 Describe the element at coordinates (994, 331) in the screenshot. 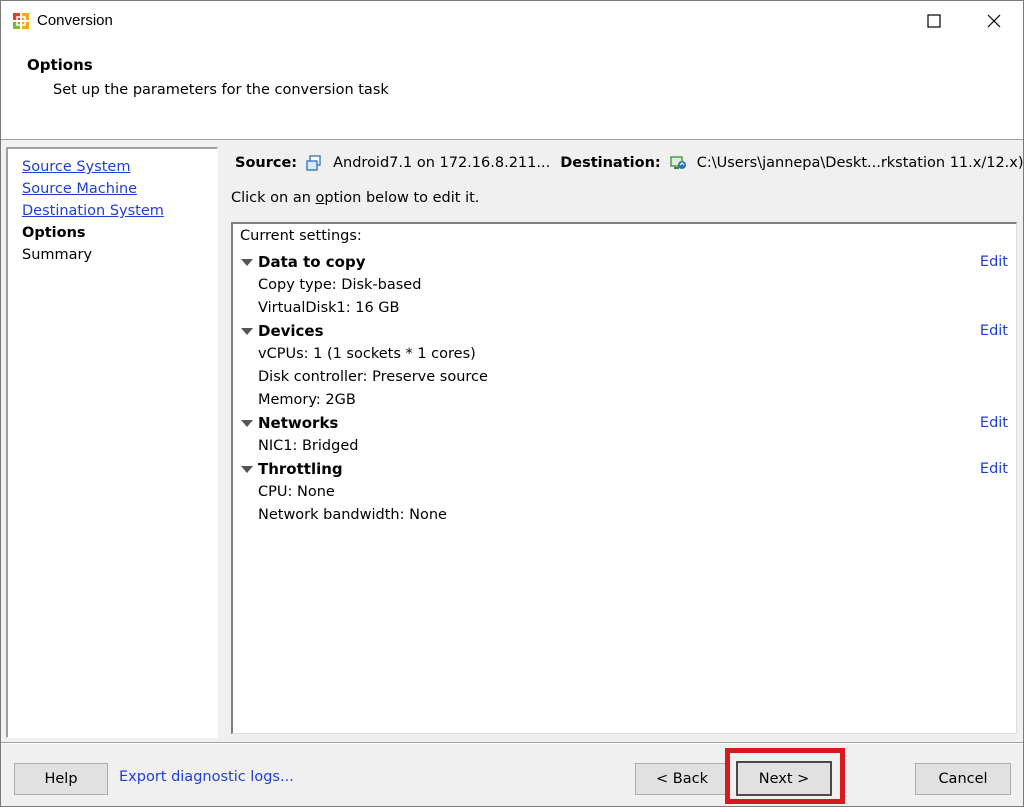

I see `edit-devices-link: Edit` at that location.